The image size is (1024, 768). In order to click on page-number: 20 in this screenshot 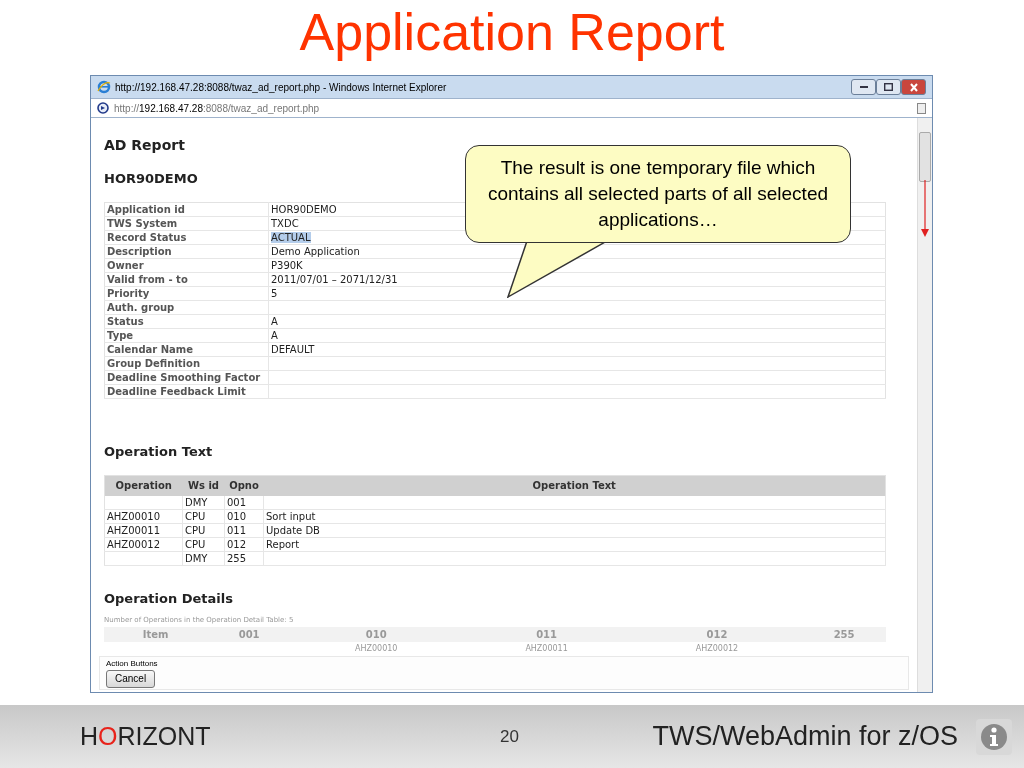, I will do `click(509, 736)`.